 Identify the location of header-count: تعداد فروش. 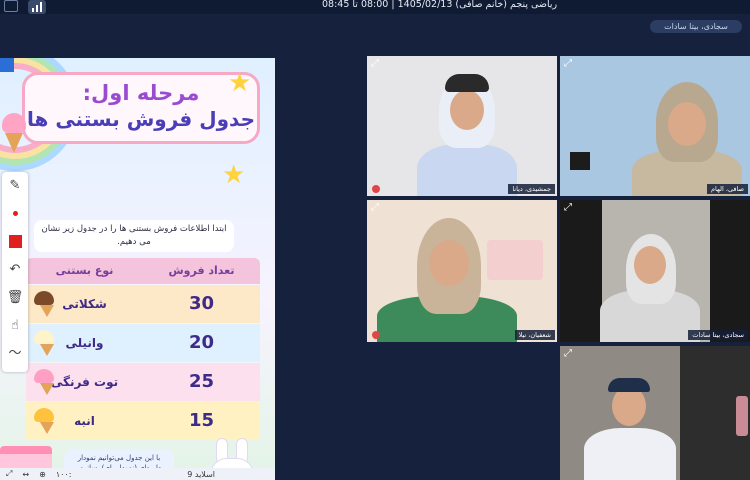
(201, 270).